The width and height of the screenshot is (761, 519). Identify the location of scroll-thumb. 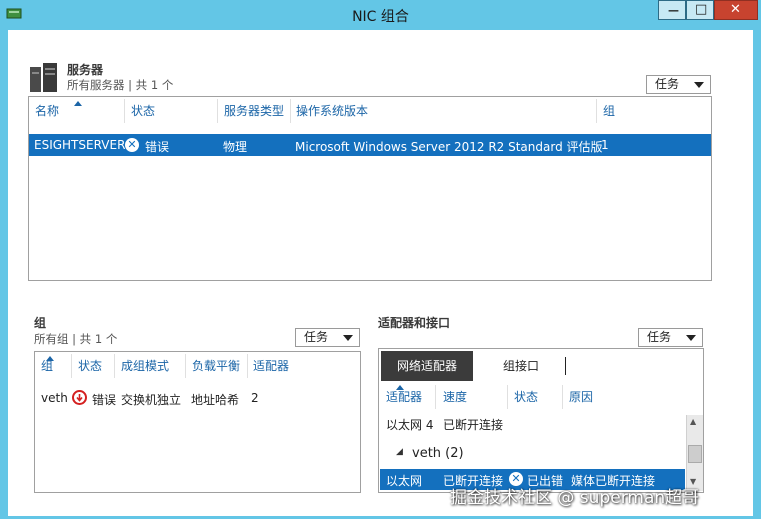
(695, 454).